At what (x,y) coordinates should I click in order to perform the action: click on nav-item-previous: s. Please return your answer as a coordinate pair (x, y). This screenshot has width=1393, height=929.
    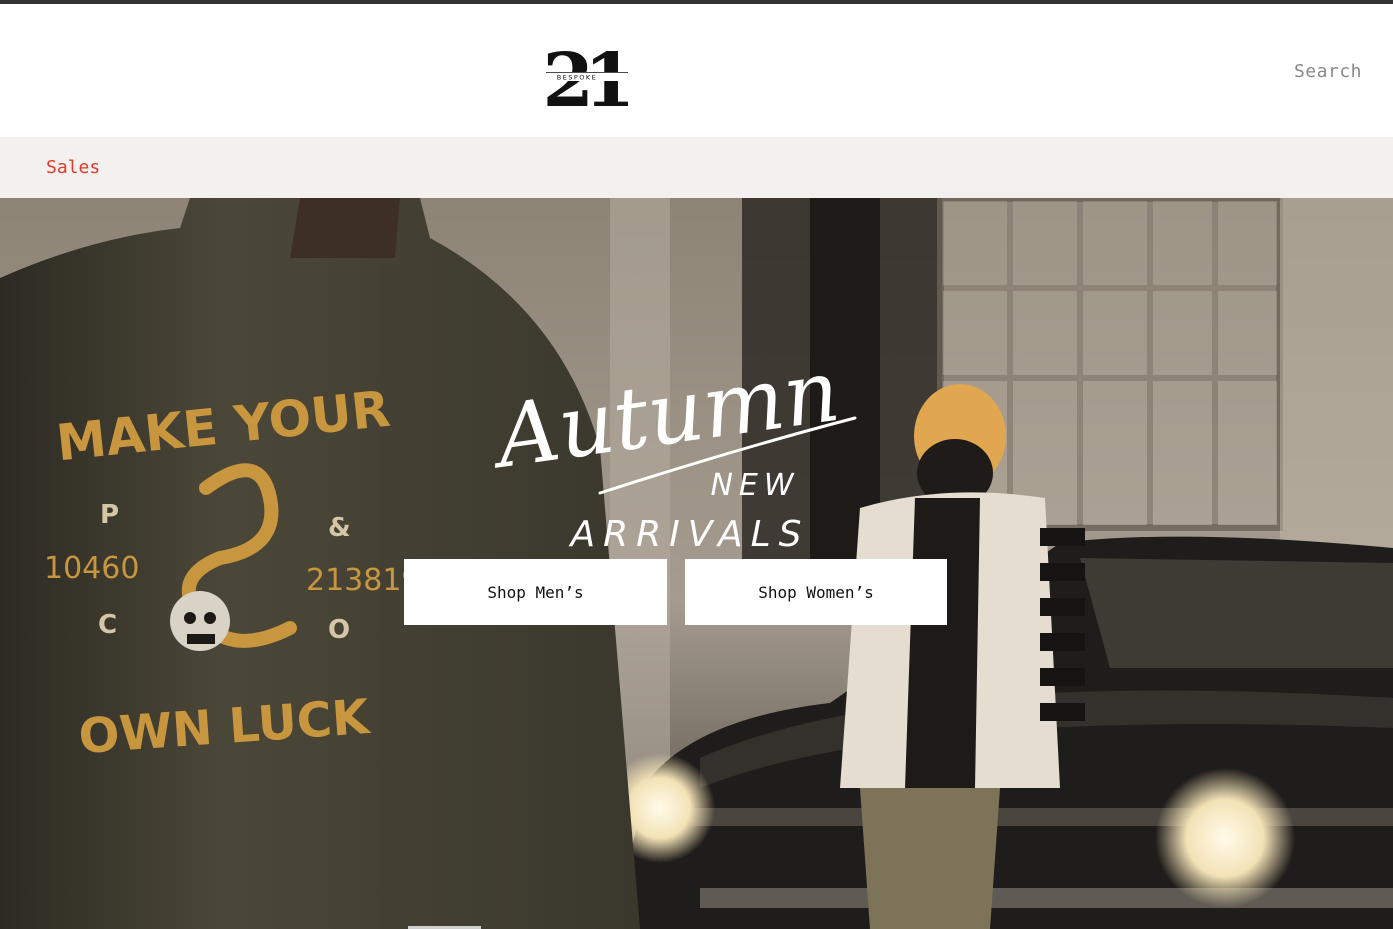
    Looking at the image, I should click on (0, 167).